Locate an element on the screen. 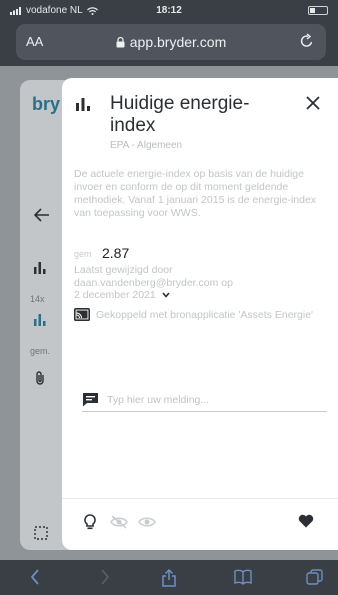 The height and width of the screenshot is (595, 338). paperclip-icon is located at coordinates (40, 378).